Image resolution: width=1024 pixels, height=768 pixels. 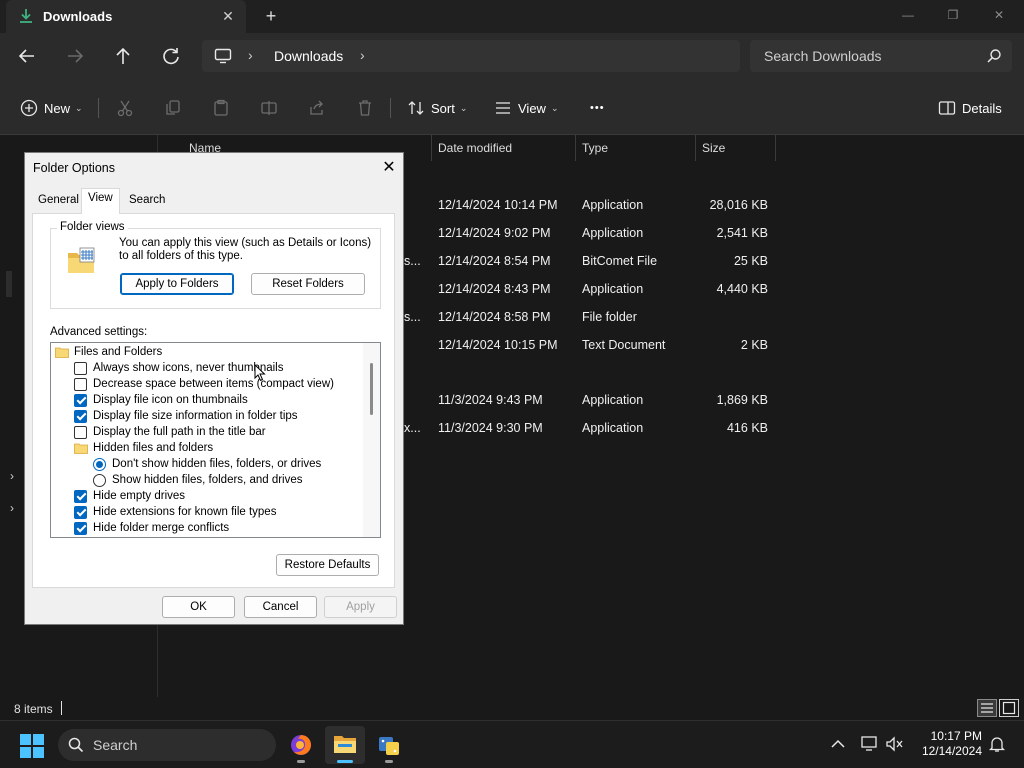 I want to click on python-installer-taskbar-button, so click(x=389, y=745).